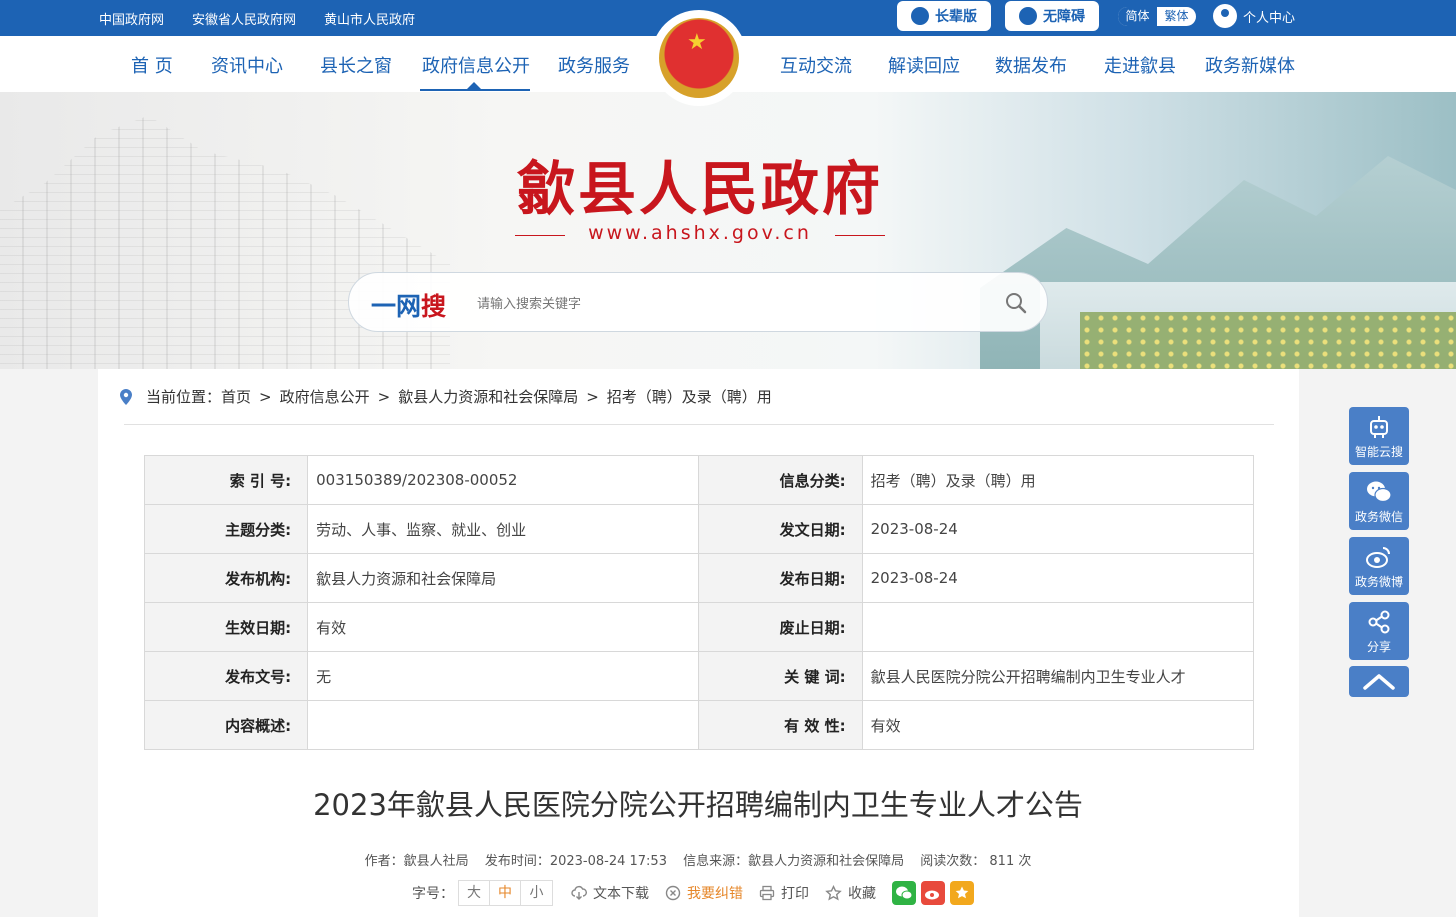 This screenshot has height=917, width=1456. Describe the element at coordinates (1225, 16) in the screenshot. I see `user-icon` at that location.